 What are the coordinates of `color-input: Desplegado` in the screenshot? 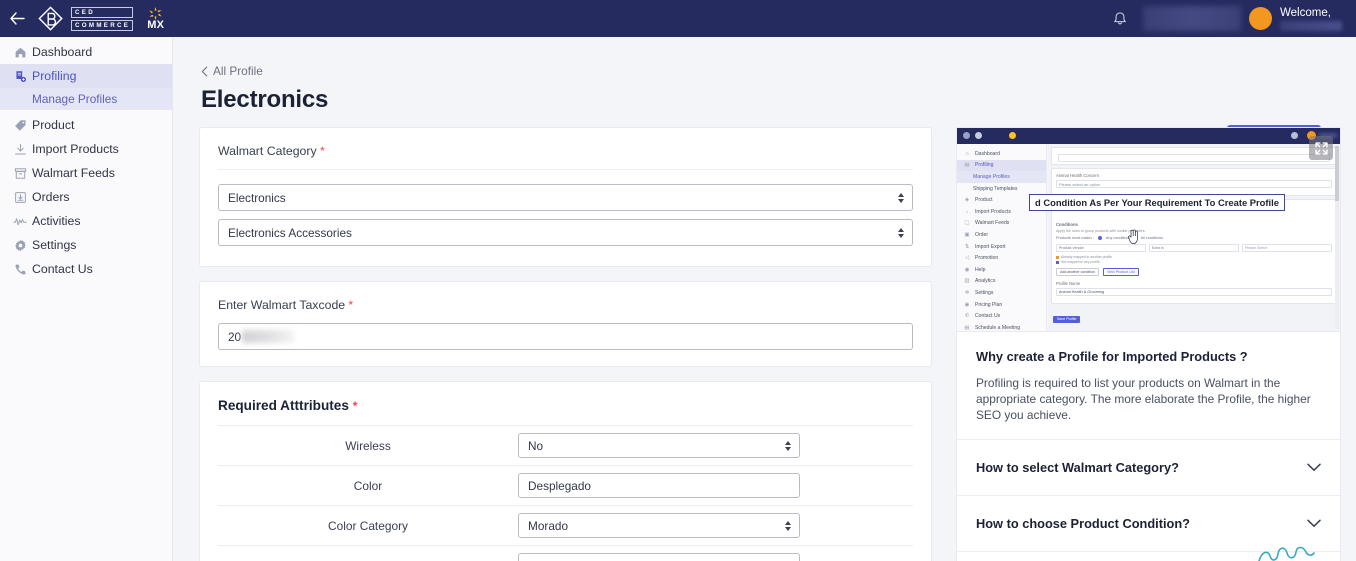 It's located at (659, 485).